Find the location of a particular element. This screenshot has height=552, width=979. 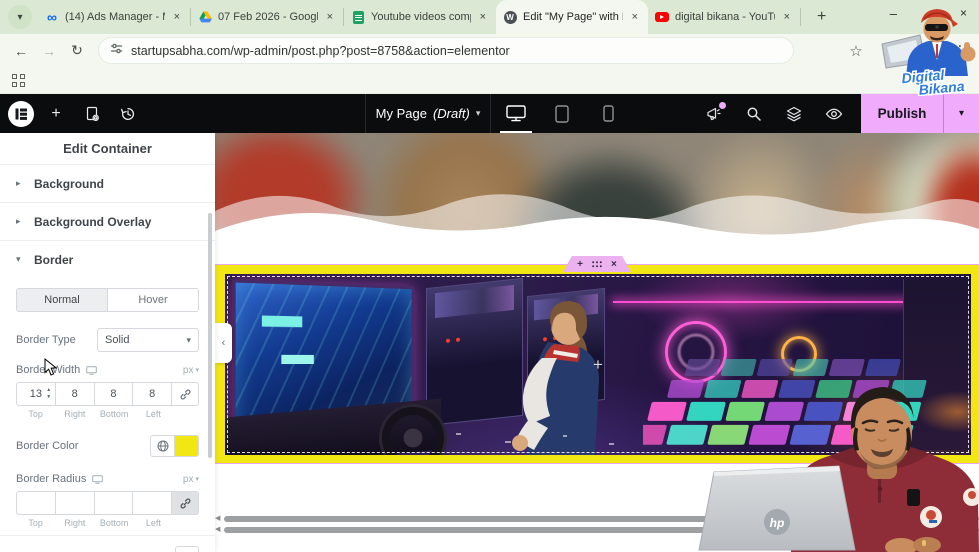

add-element-icon: + is located at coordinates (56, 114).